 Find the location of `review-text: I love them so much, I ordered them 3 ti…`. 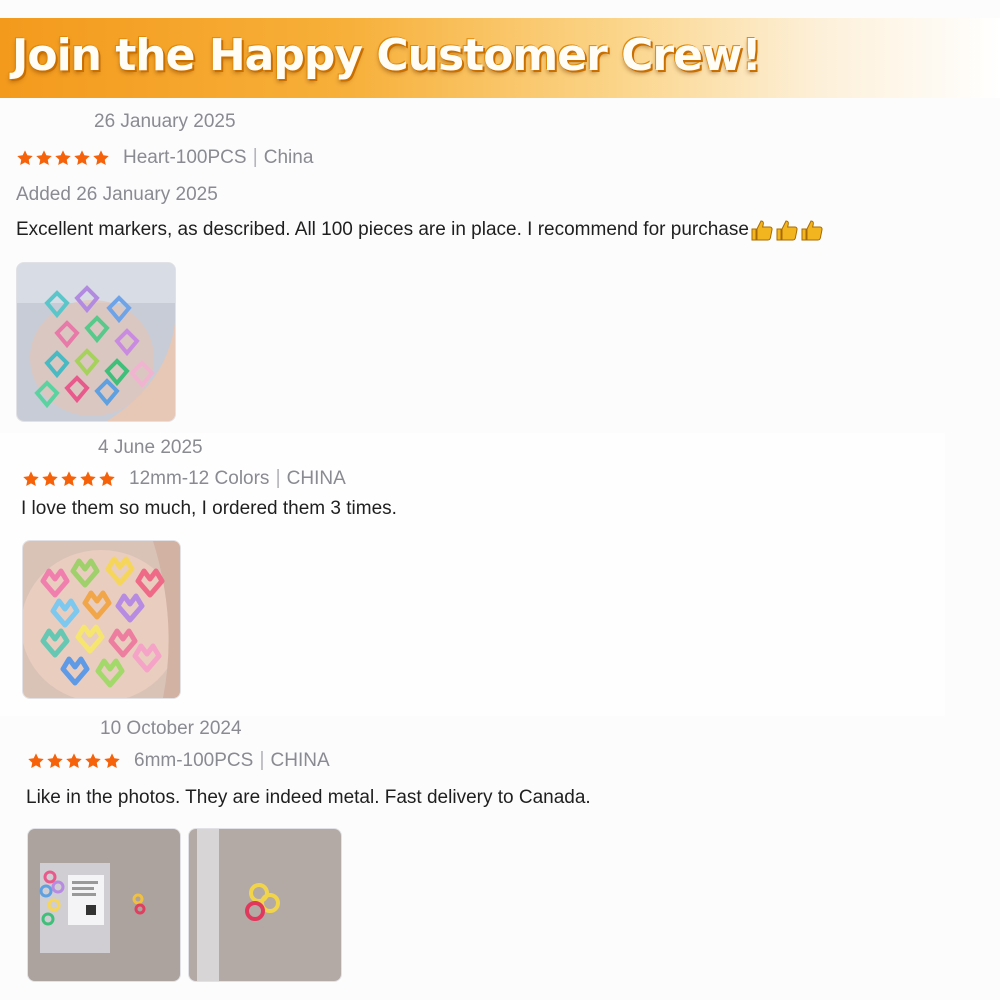

review-text: I love them so much, I ordered them 3 ti… is located at coordinates (209, 509).